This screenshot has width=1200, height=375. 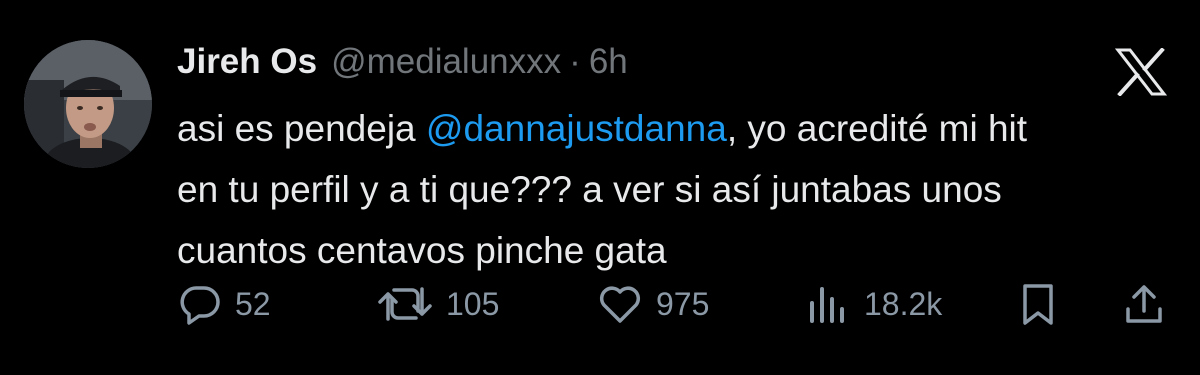 I want to click on tweet-text-segment: asi es pendeja, so click(x=301, y=128).